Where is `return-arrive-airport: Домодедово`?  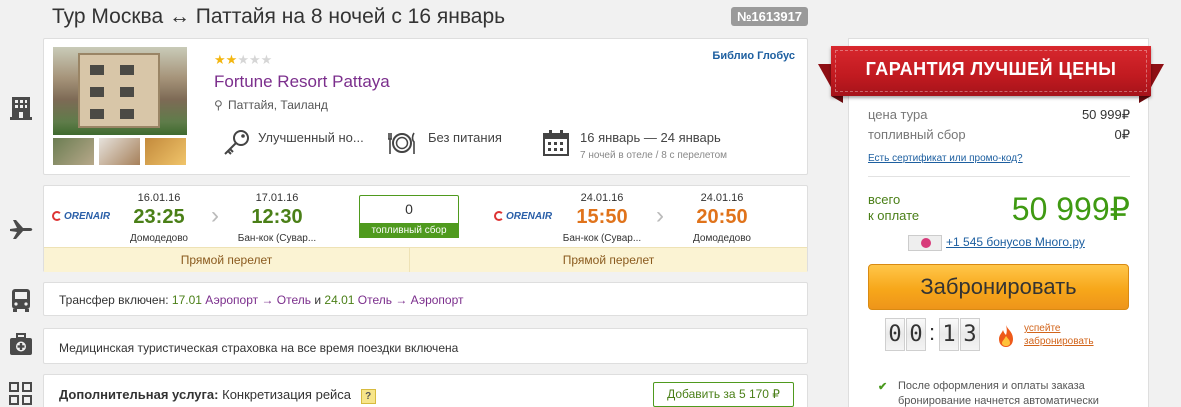
return-arrive-airport: Домодедово is located at coordinates (722, 238).